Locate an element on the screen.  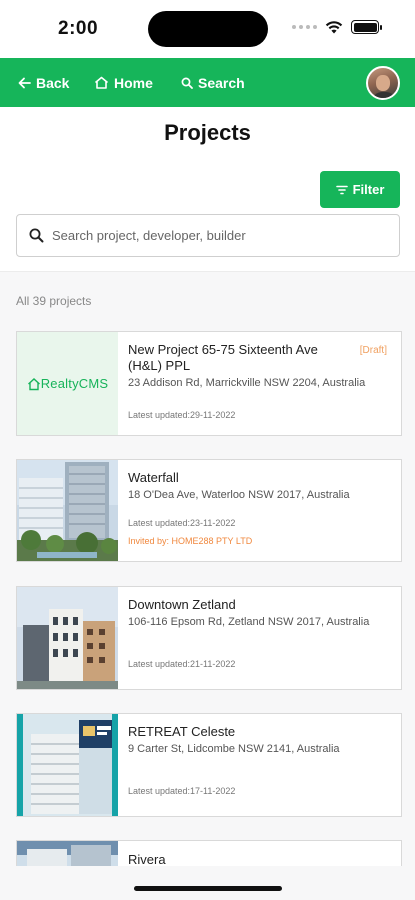
house-logo-icon is located at coordinates (33, 383).